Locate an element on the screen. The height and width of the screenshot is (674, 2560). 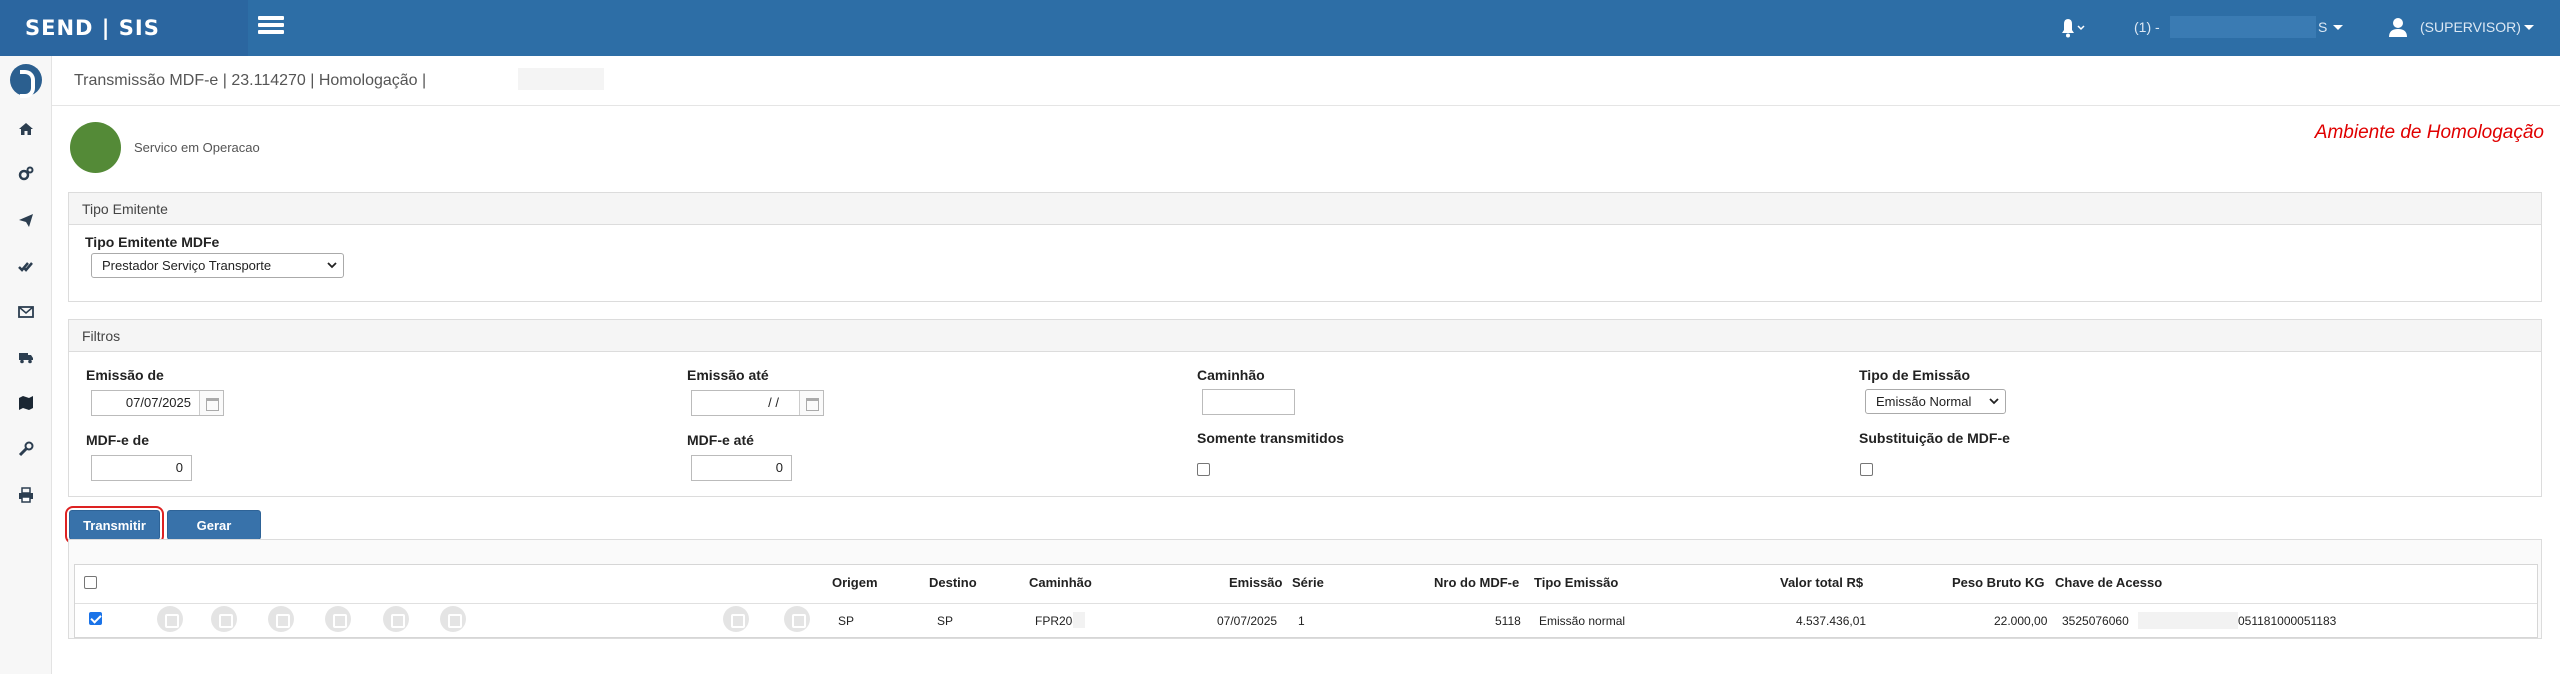
search-icon is located at coordinates (170, 619).